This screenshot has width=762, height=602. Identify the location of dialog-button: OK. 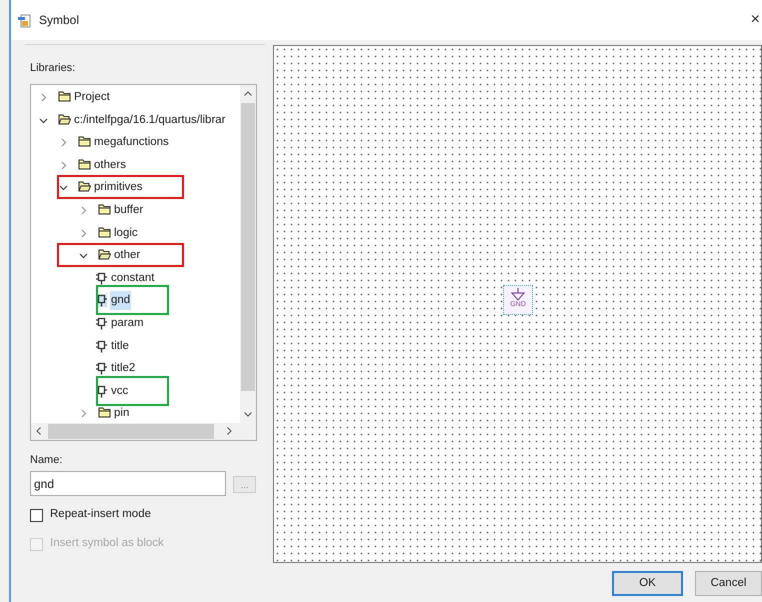
(647, 583).